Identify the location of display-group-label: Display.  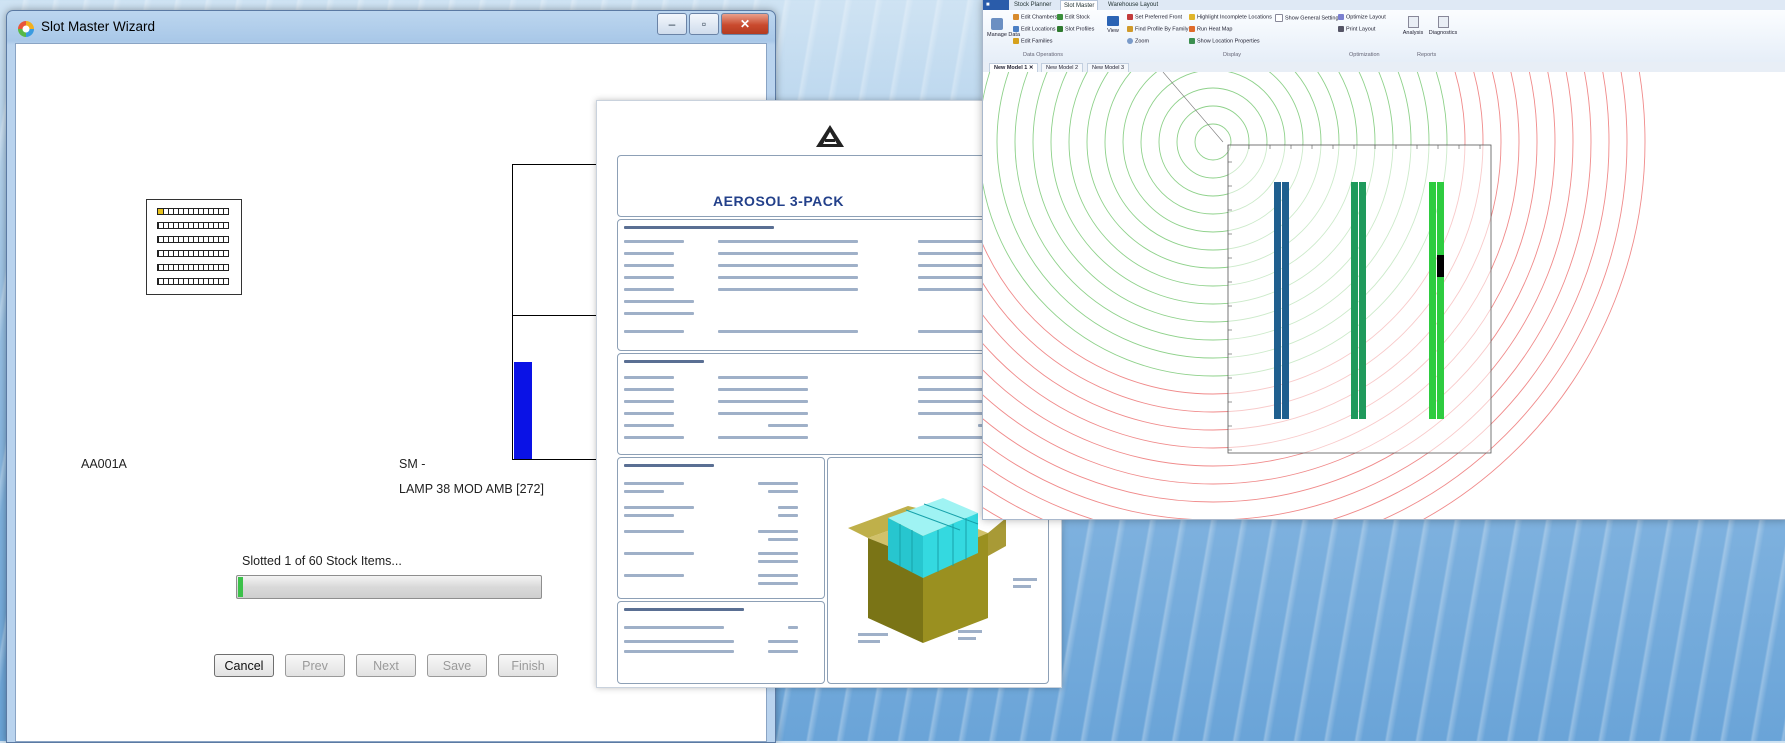
(1232, 55).